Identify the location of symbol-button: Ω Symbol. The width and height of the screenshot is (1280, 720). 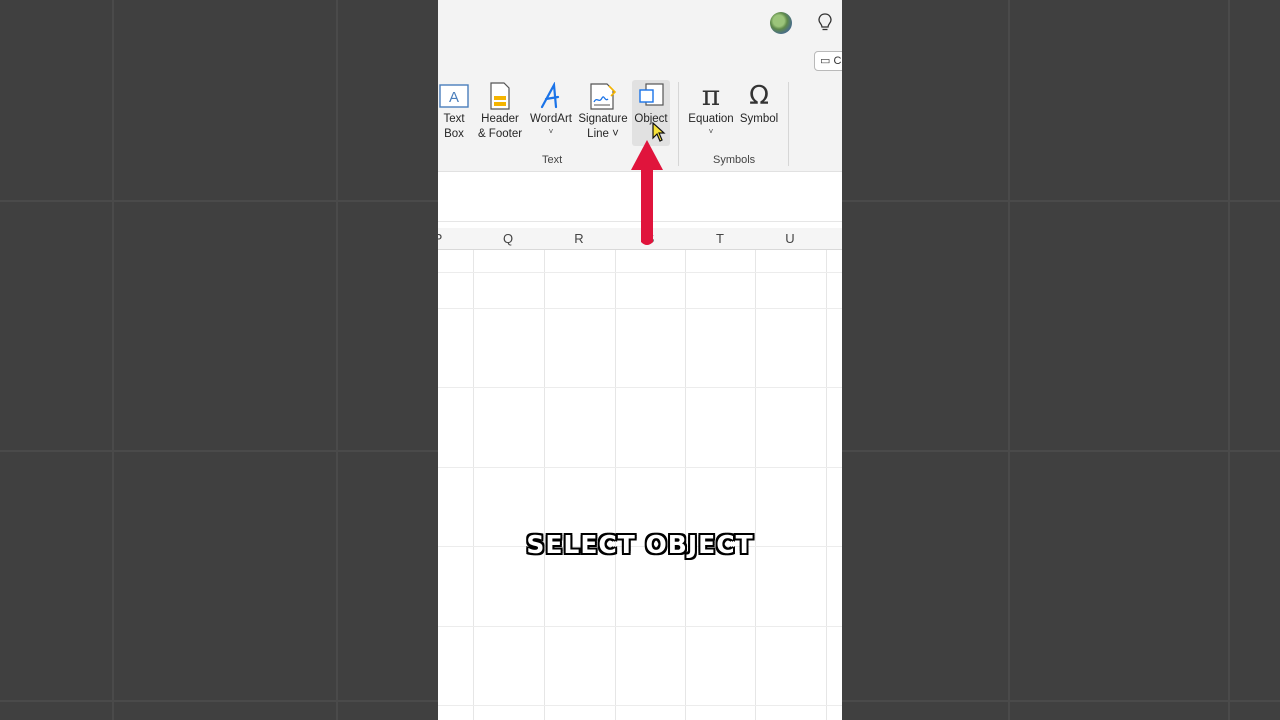
(759, 113).